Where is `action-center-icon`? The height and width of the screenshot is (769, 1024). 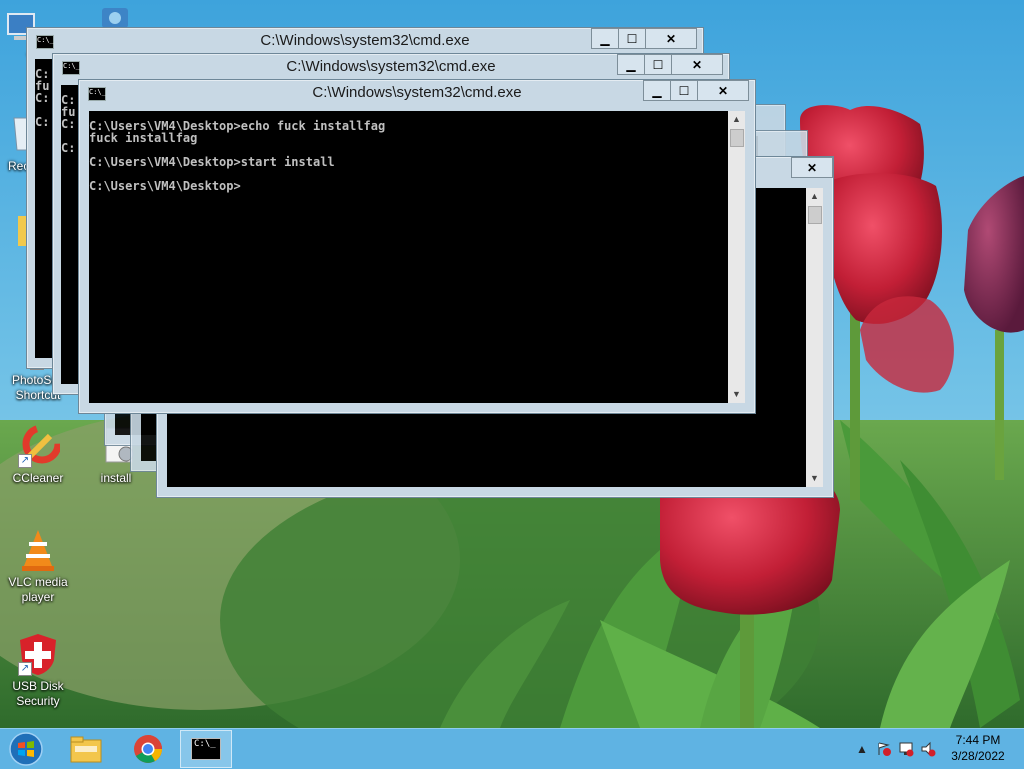 action-center-icon is located at coordinates (884, 749).